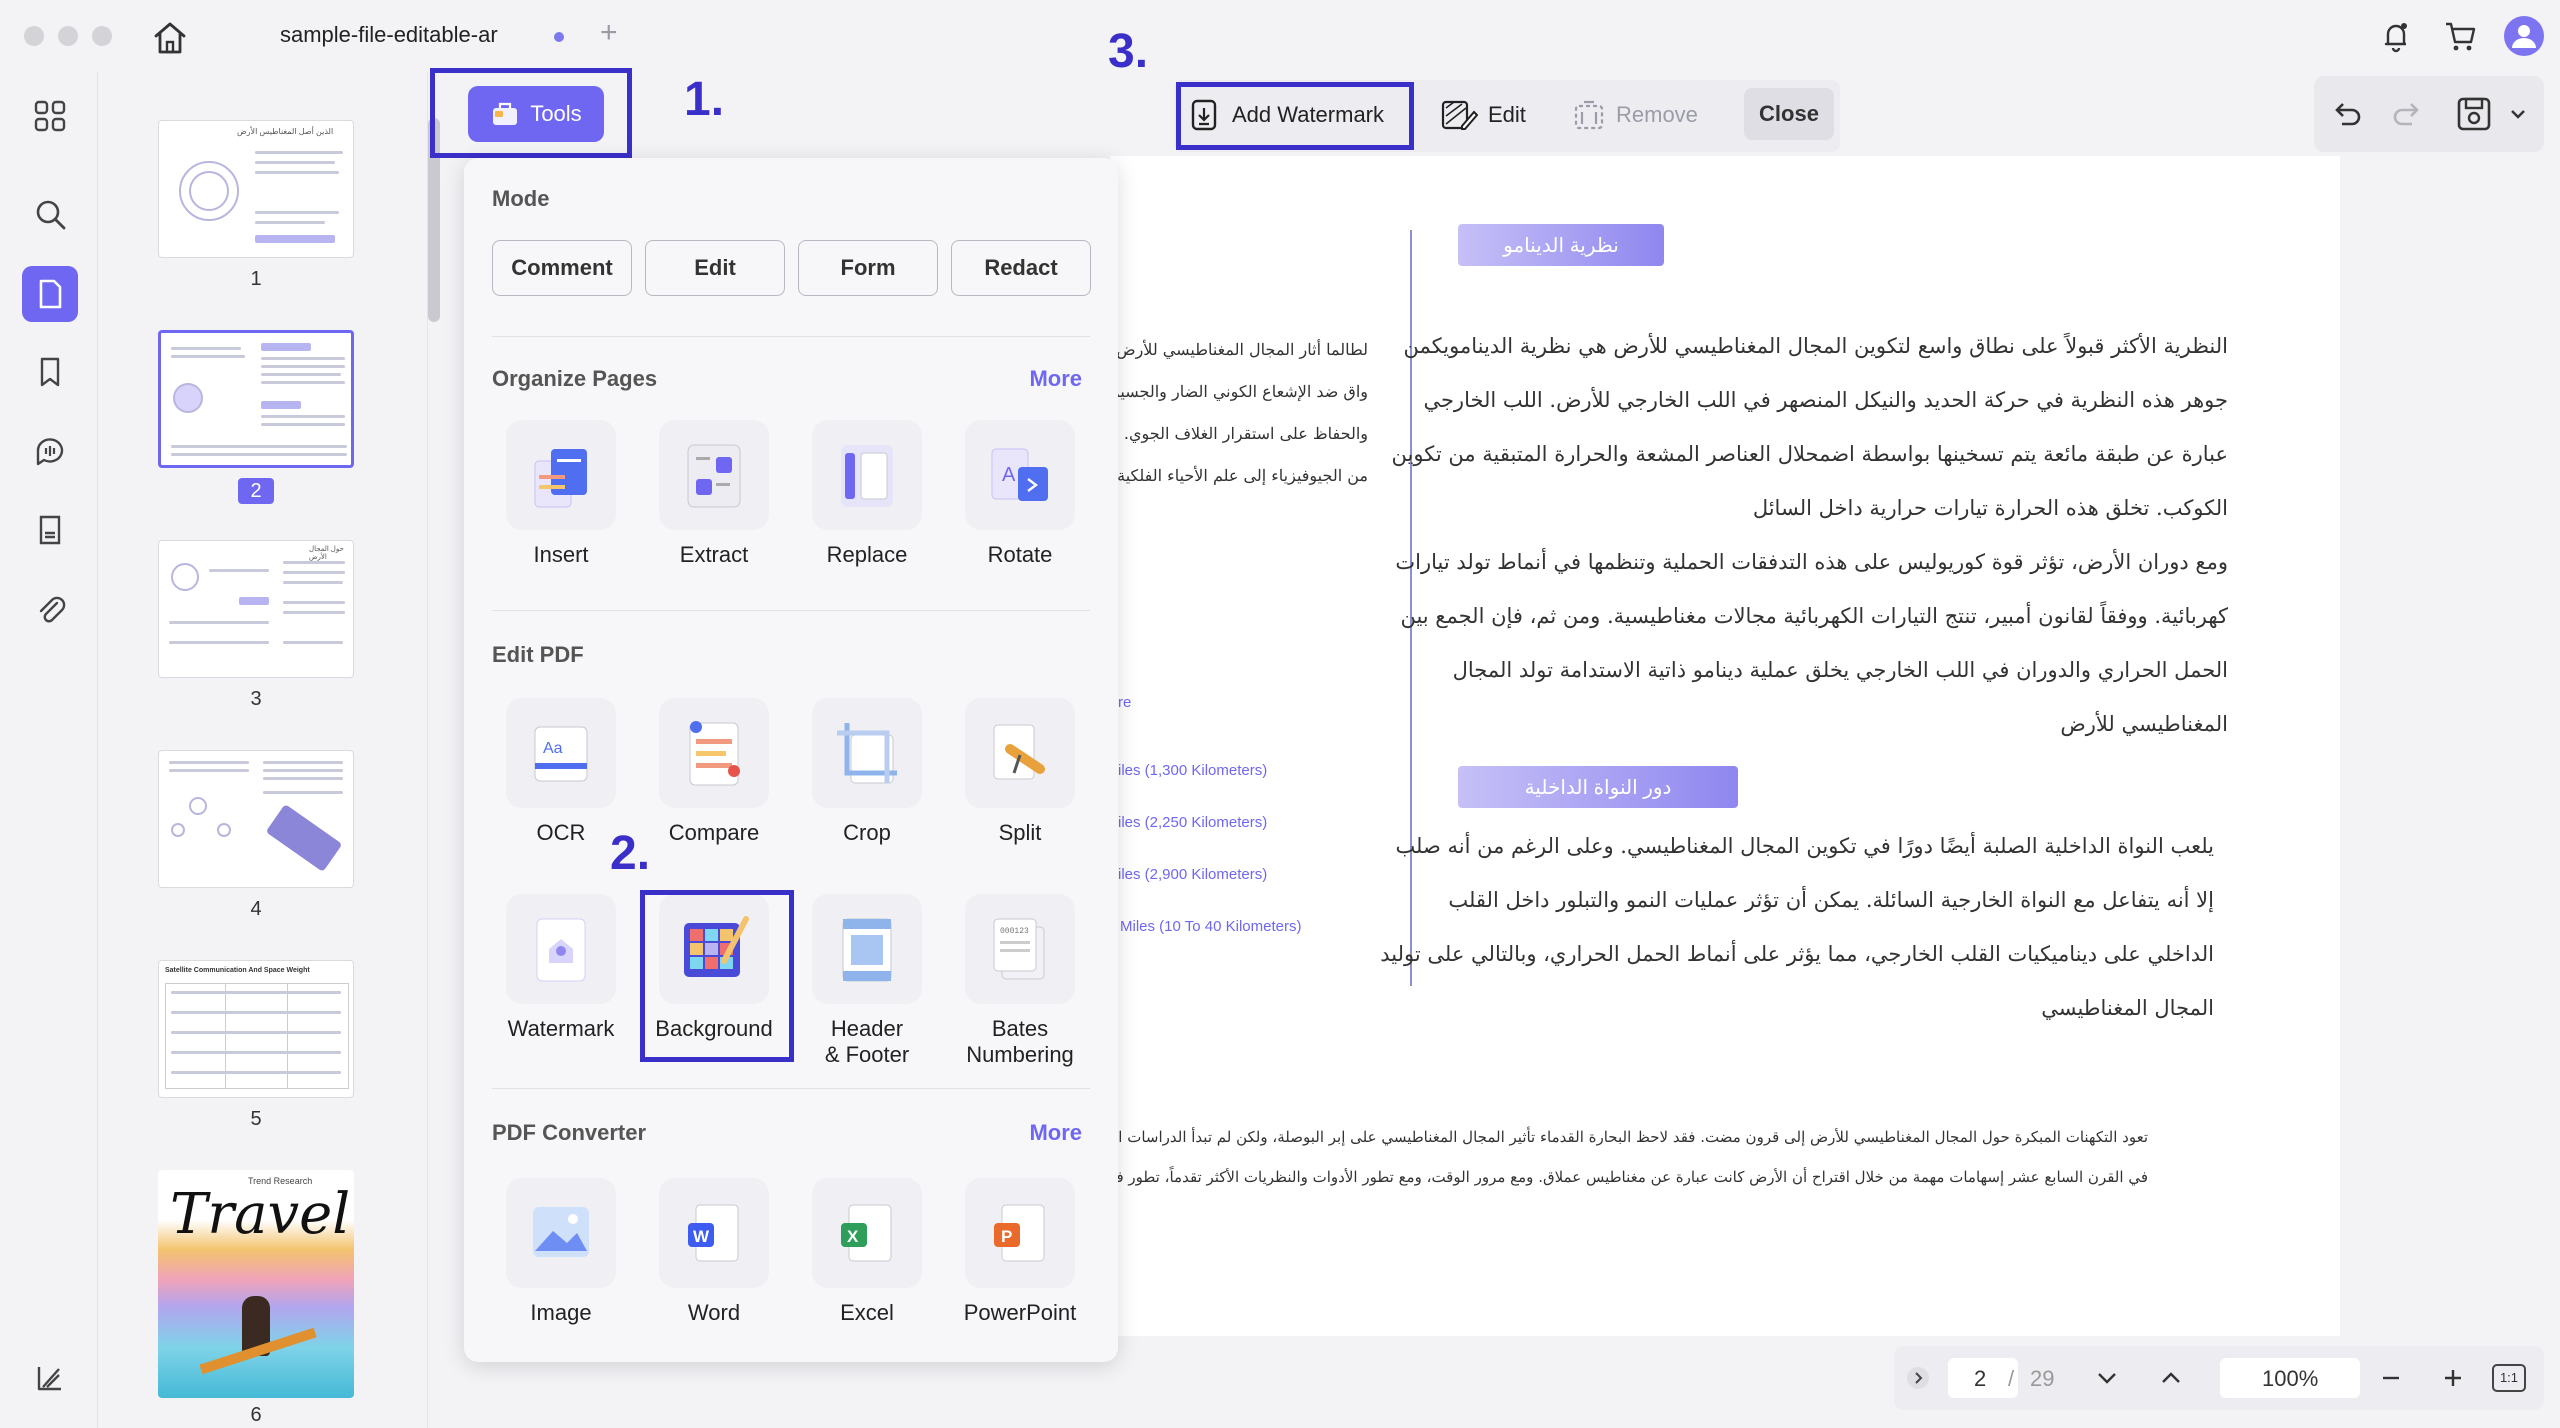  I want to click on thumbnail-3-title: حول المجال الأرض, so click(326, 553).